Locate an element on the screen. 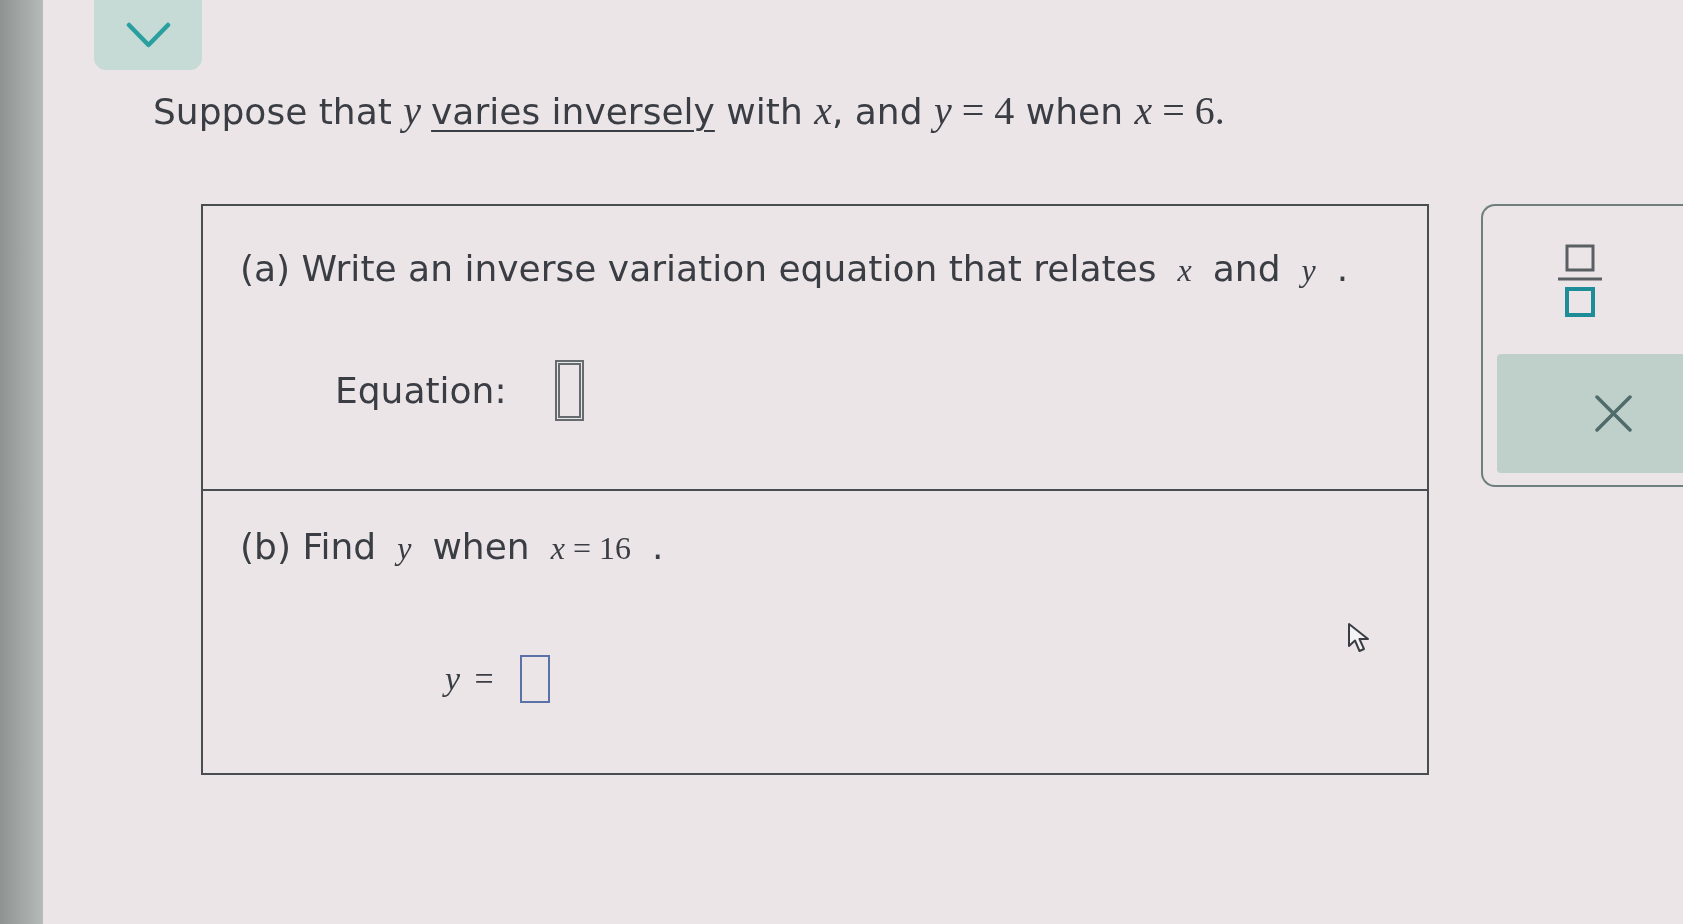 This screenshot has height=924, width=1683. collapse-button is located at coordinates (148, 35).